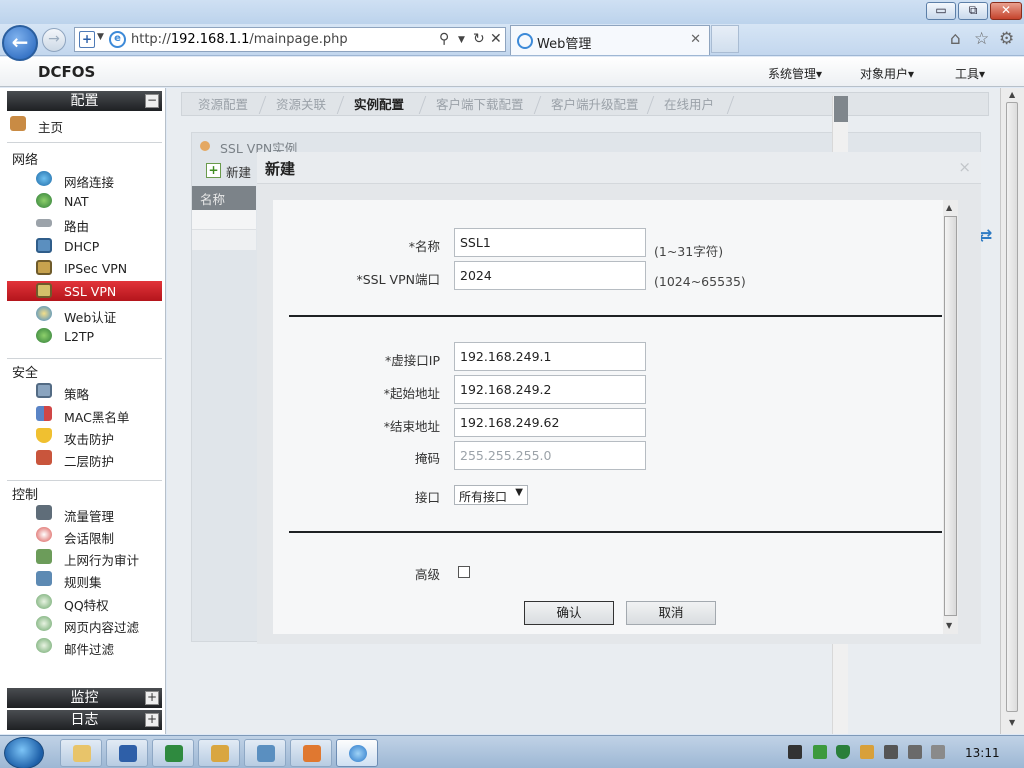 This screenshot has height=768, width=1024. What do you see at coordinates (610, 40) in the screenshot?
I see `browser-tab: Web管理 ✕` at bounding box center [610, 40].